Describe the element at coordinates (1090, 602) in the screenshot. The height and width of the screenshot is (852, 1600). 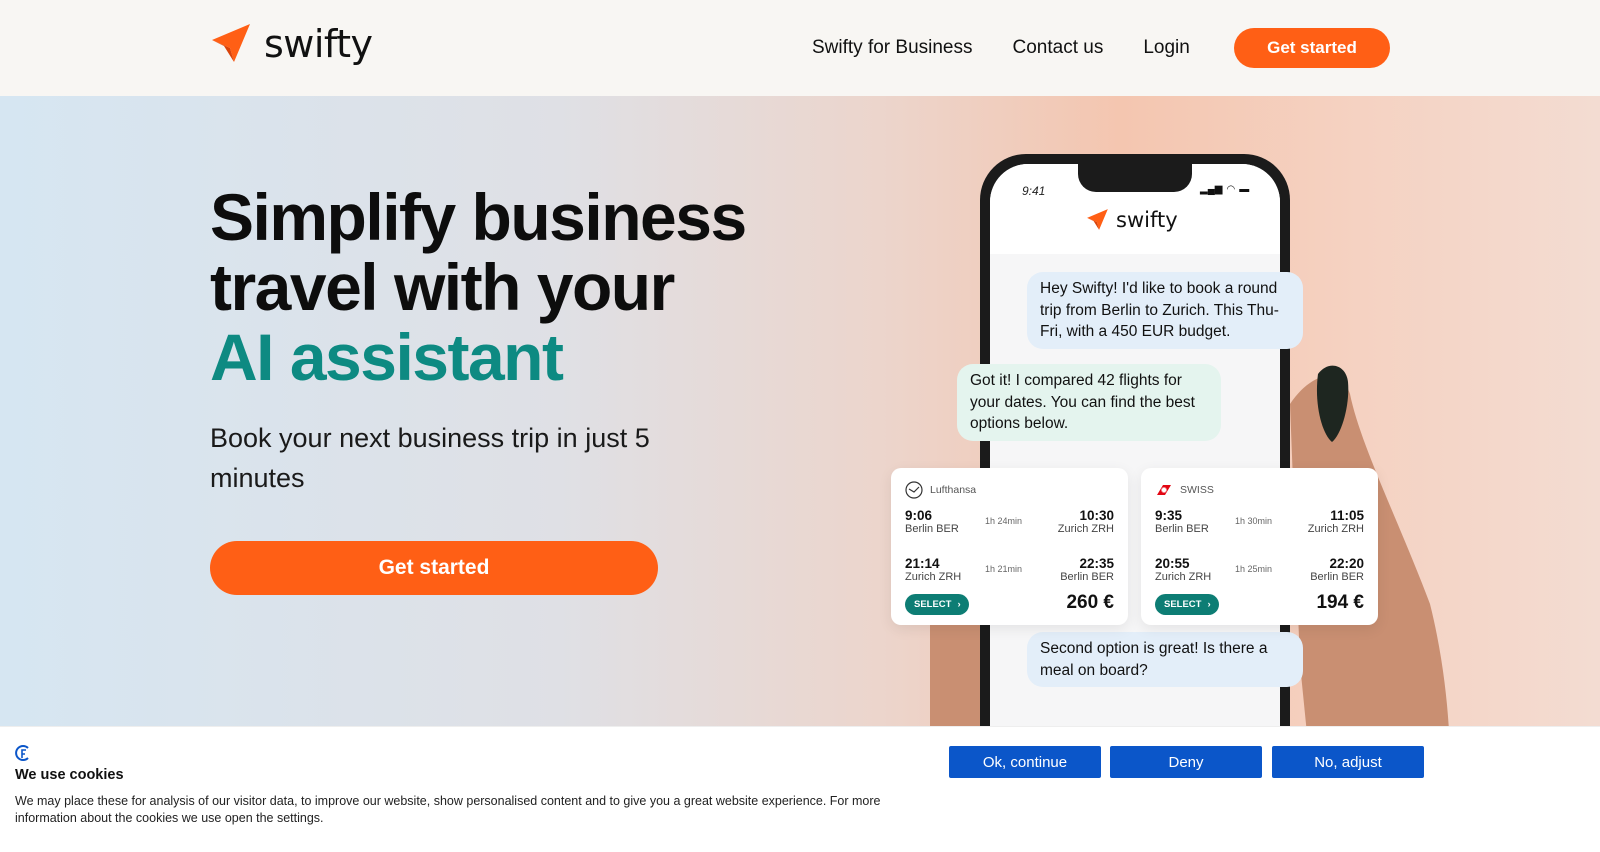
I see `flight-price: 260 €` at that location.